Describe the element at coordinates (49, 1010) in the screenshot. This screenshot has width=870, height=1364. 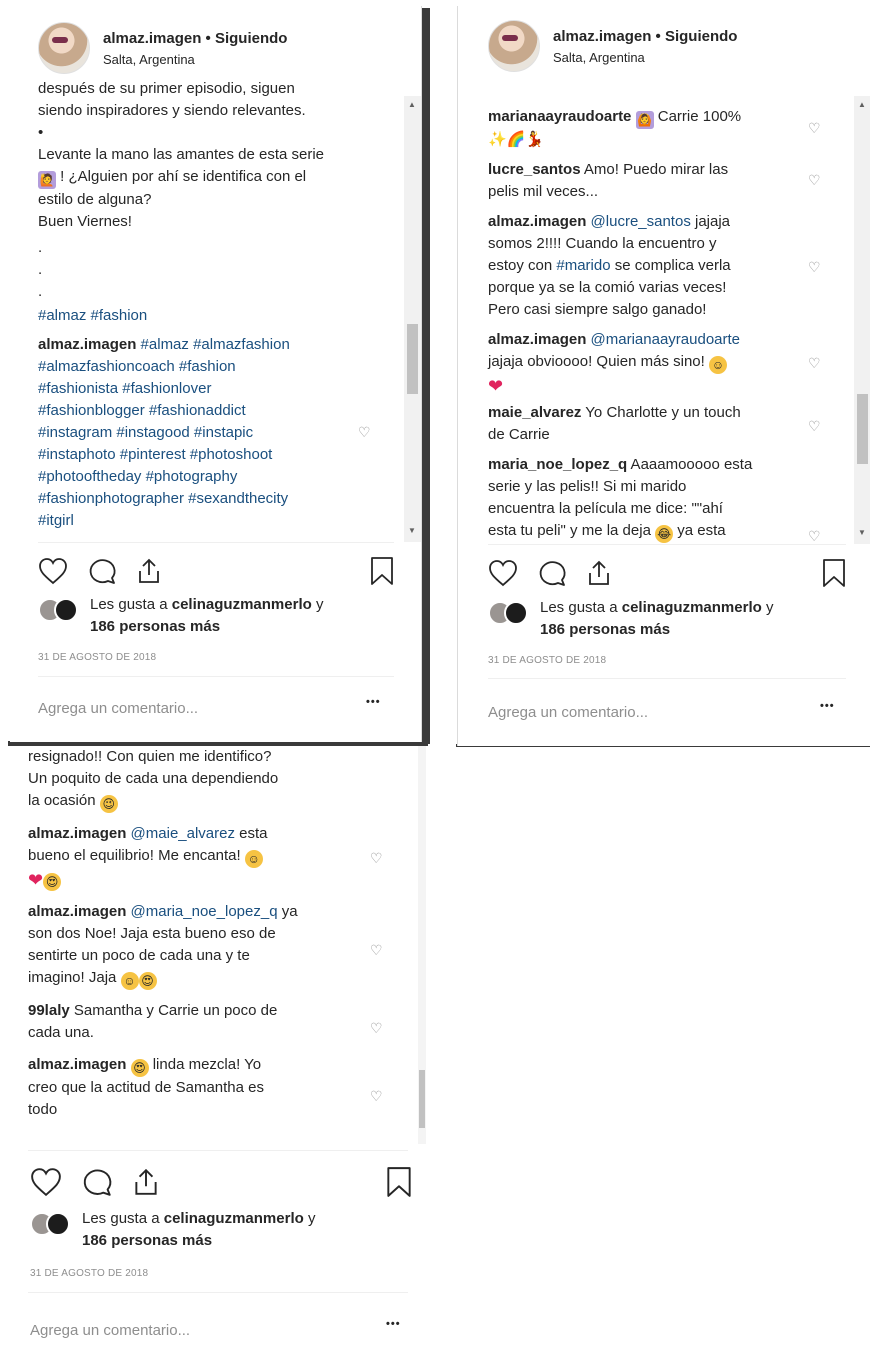
I see `comment-username: 99laly` at that location.